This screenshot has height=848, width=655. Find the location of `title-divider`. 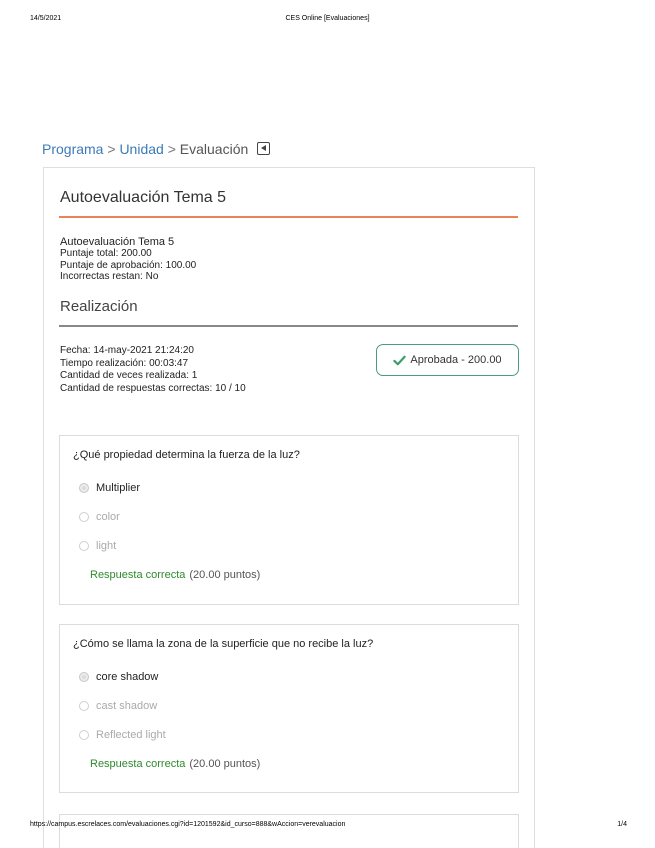

title-divider is located at coordinates (288, 217).